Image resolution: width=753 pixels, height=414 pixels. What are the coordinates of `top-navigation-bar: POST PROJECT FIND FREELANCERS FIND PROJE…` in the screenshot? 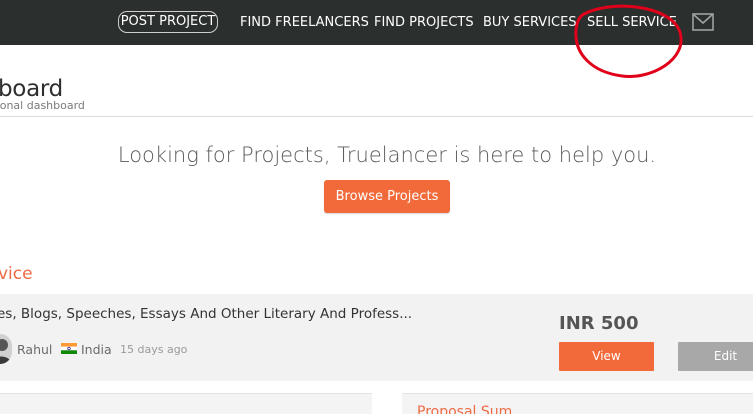 It's located at (376, 22).